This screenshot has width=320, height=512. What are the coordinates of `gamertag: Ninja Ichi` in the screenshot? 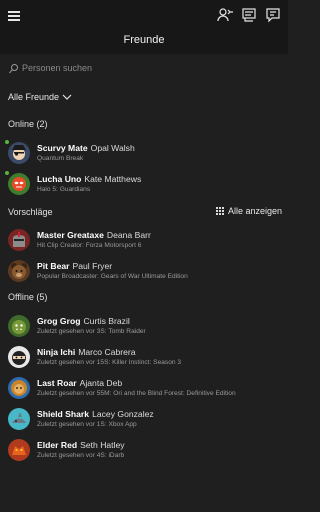 It's located at (56, 352).